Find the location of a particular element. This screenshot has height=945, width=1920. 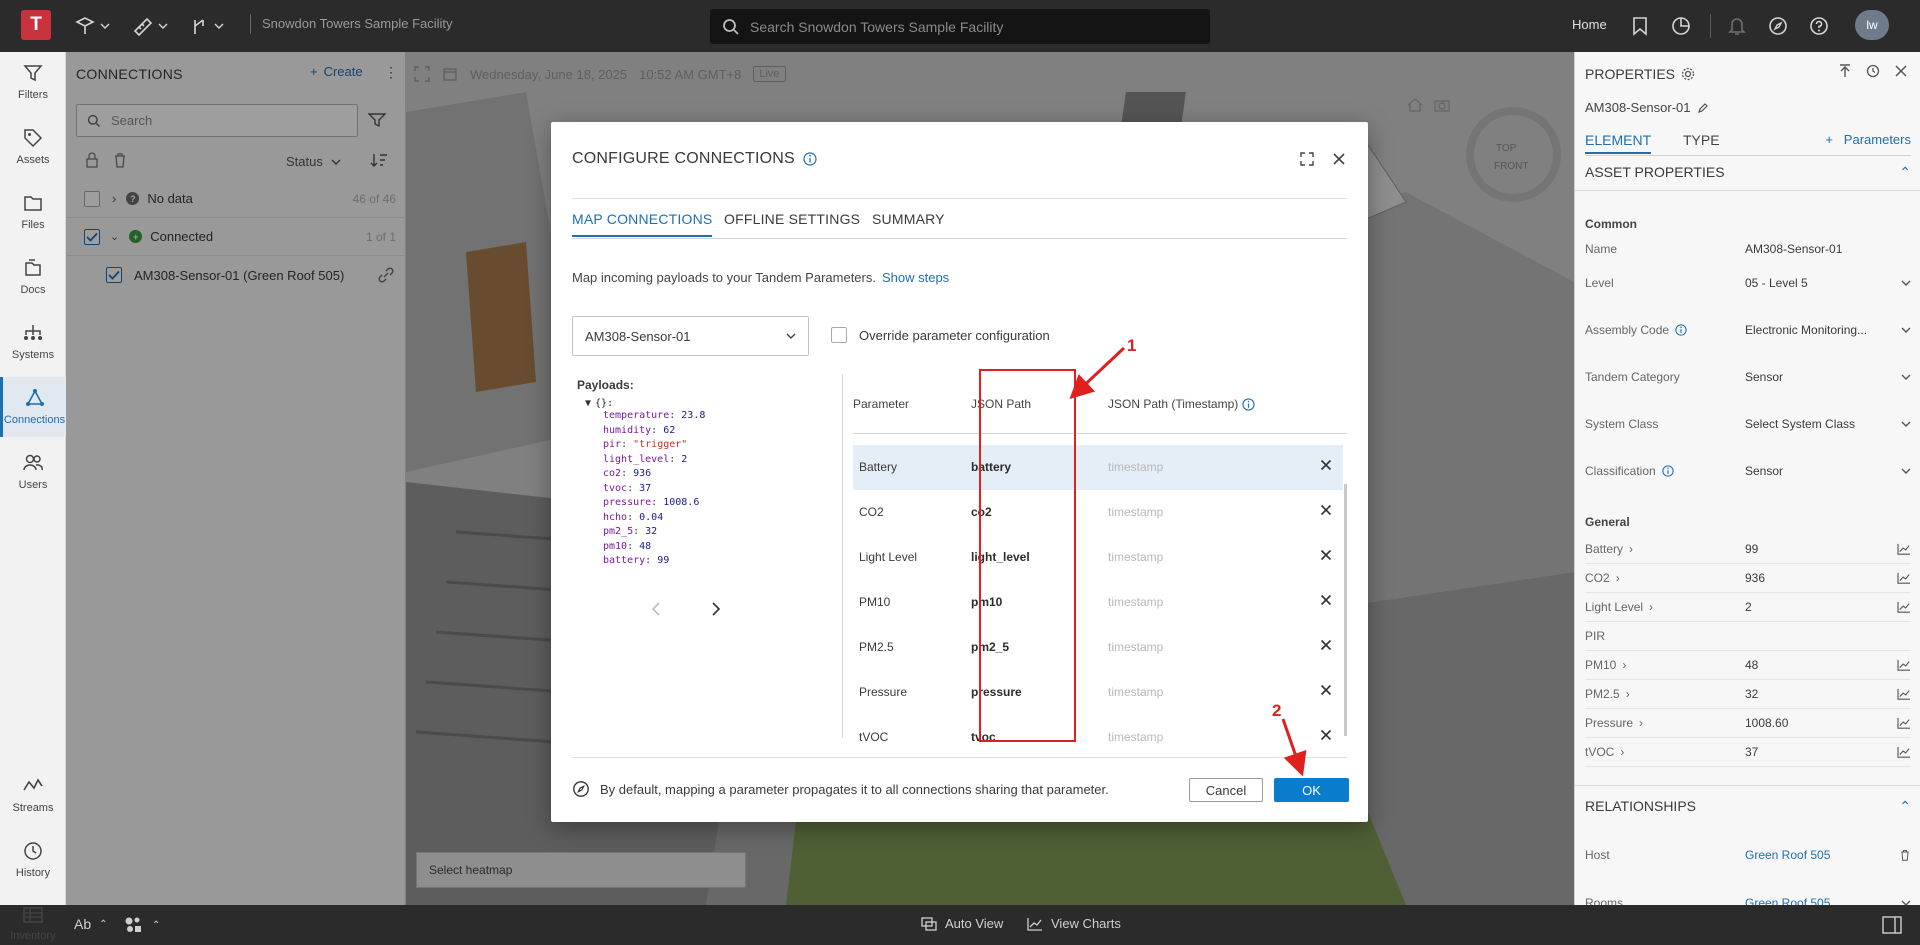

mapping-row: PM2.5 pm2_5 timestamp is located at coordinates (1098, 647).